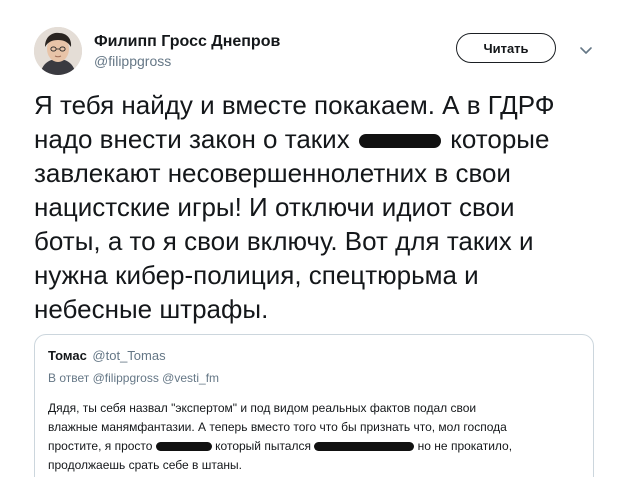 This screenshot has width=629, height=477. I want to click on quote-author-name: Томас, so click(67, 355).